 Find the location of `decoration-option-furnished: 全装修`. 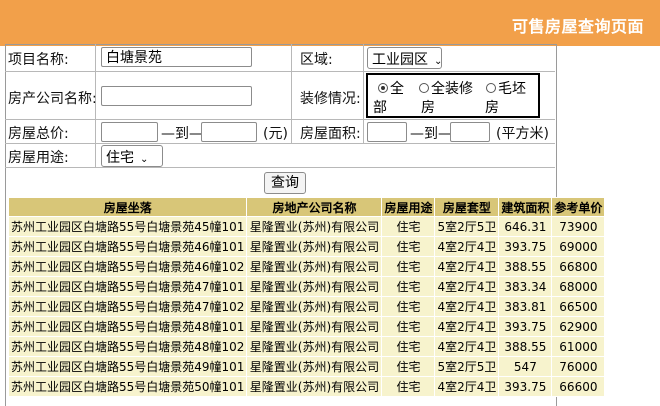

decoration-option-furnished: 全装修 is located at coordinates (446, 88).